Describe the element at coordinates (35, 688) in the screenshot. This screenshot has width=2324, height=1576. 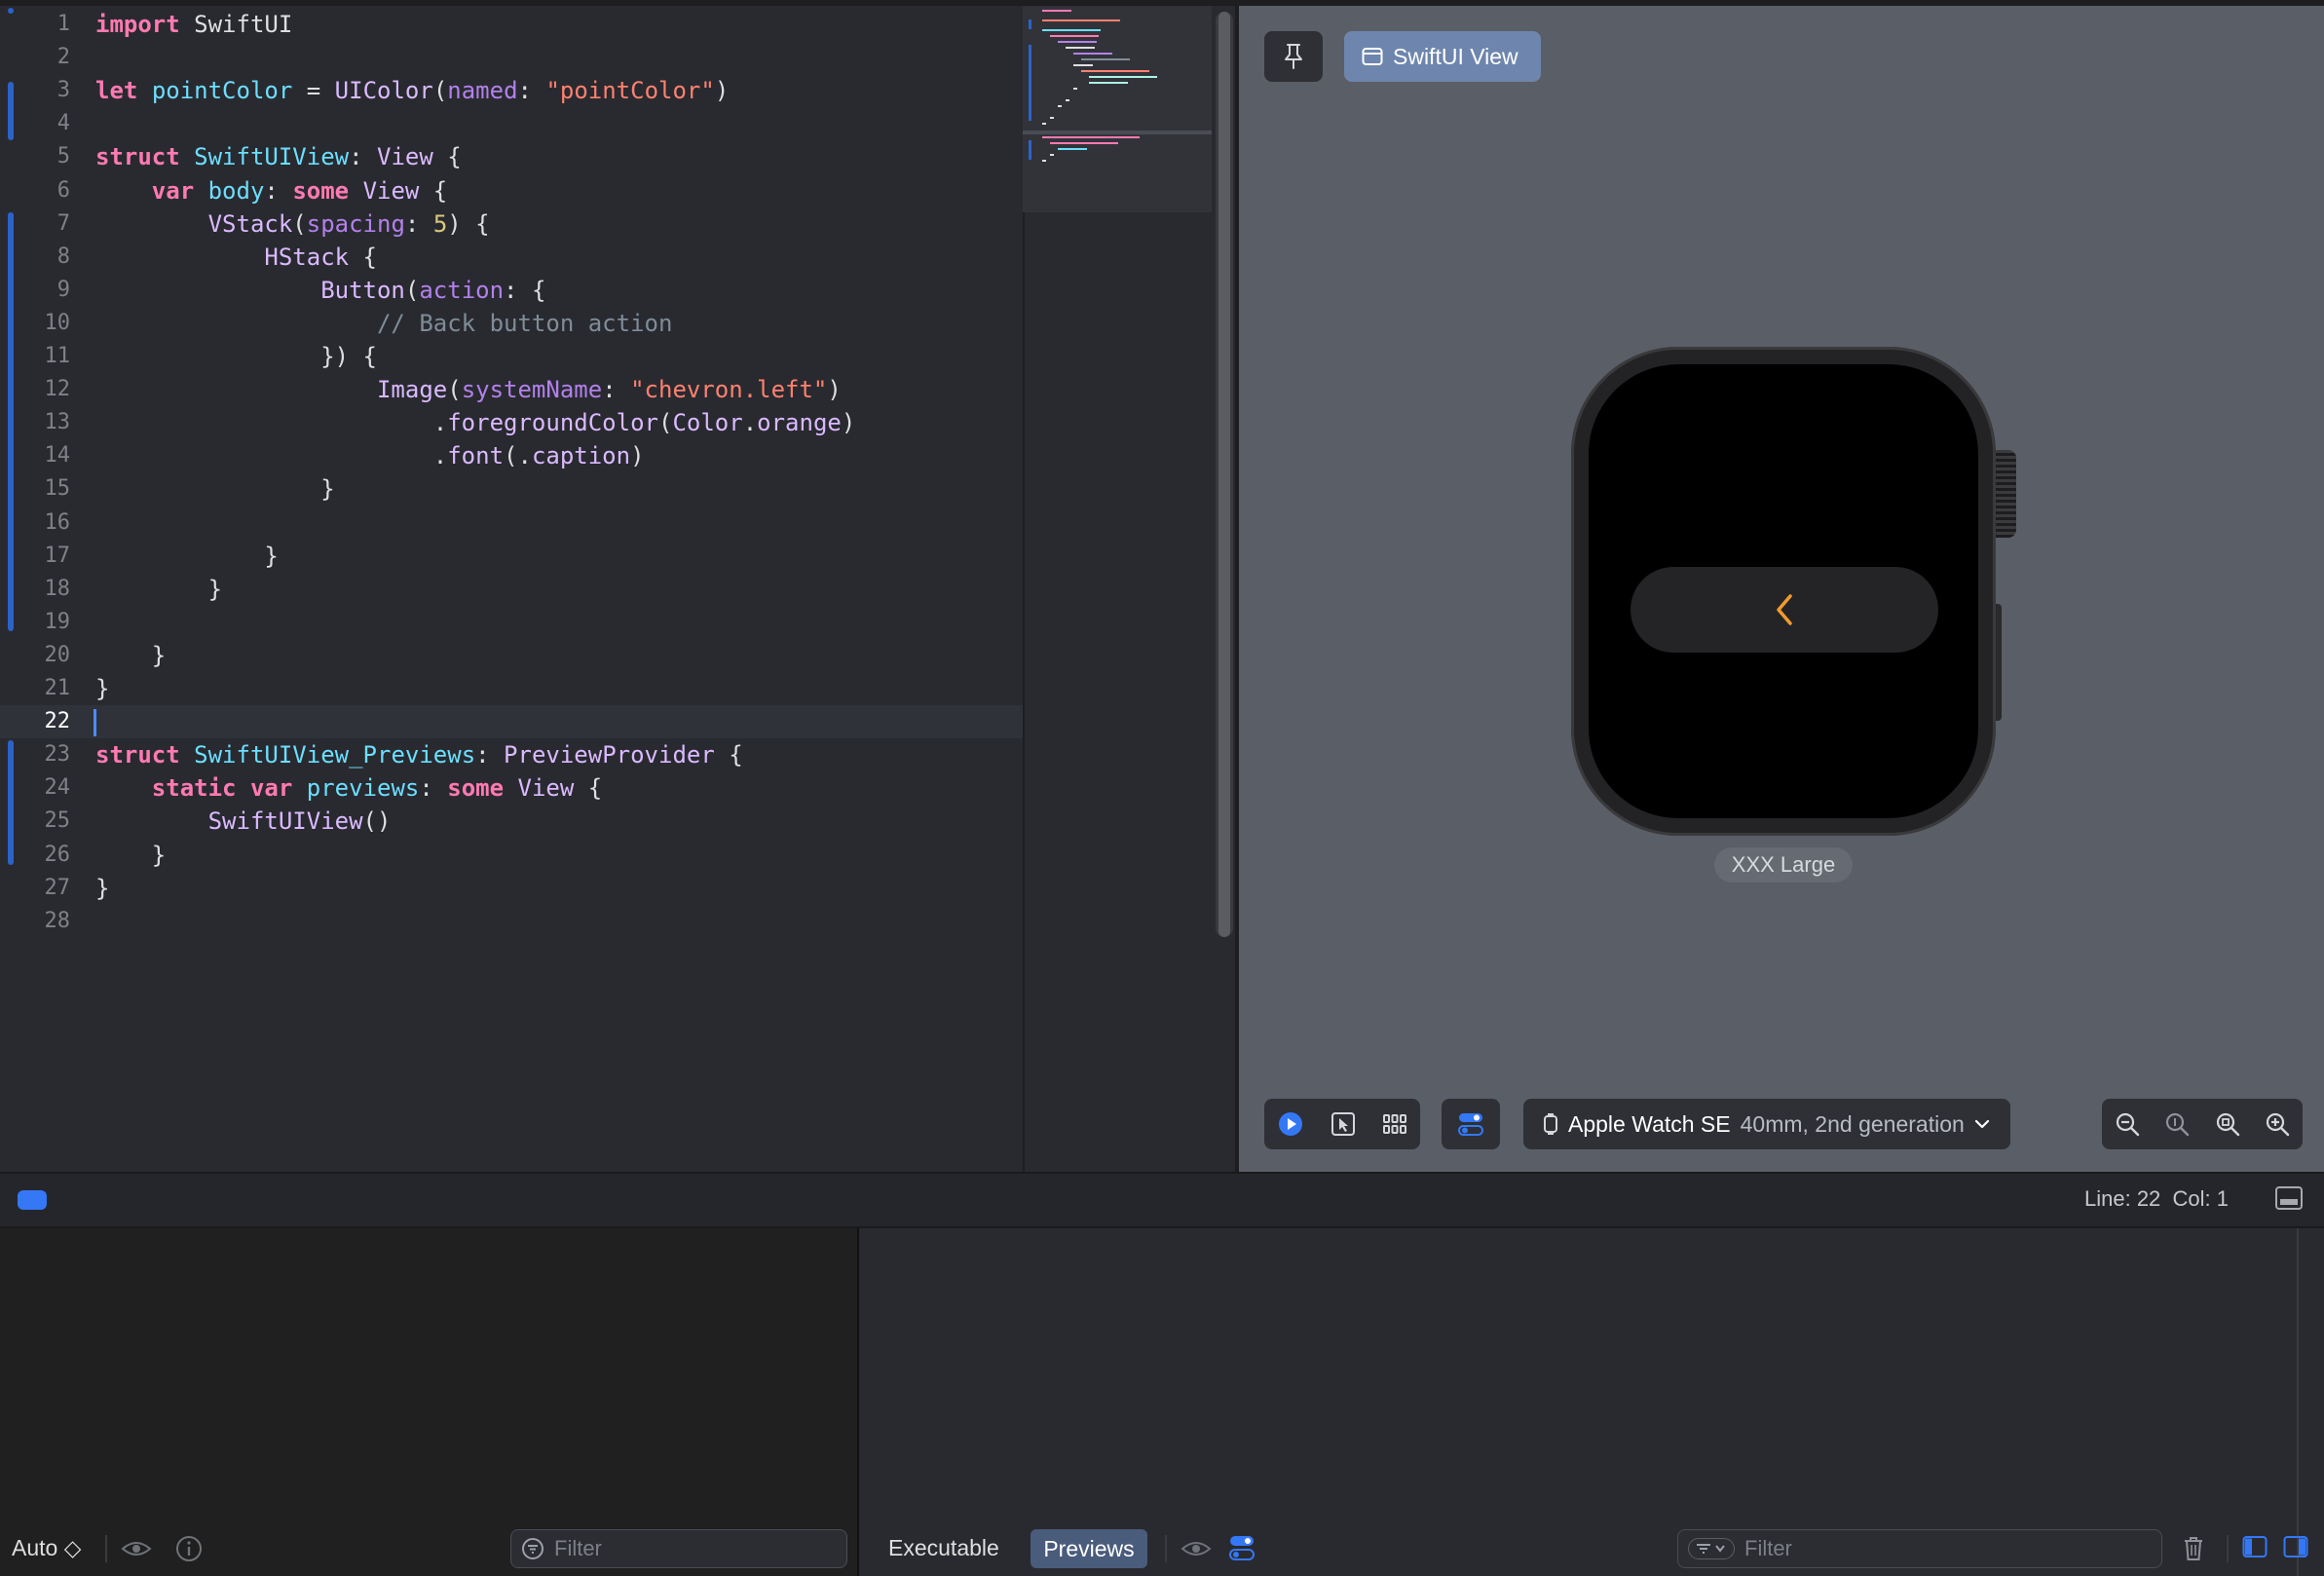
I see `line-number: 21` at that location.